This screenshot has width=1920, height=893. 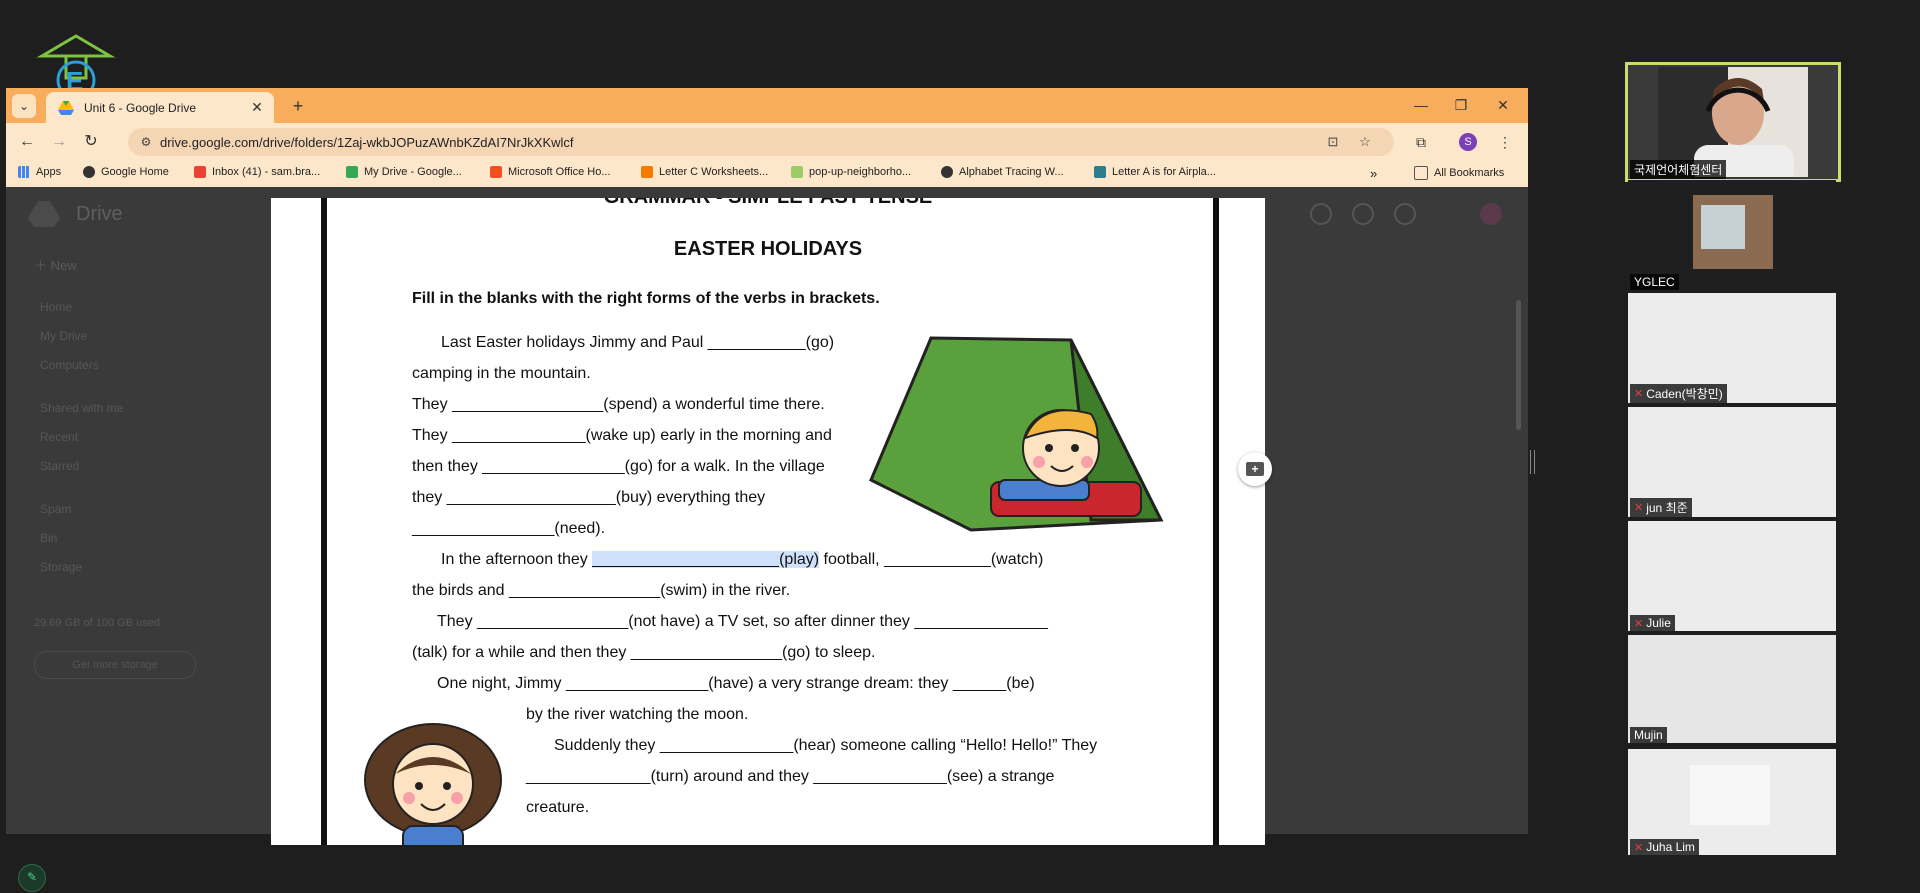 What do you see at coordinates (1664, 847) in the screenshot?
I see `participant-name: ✕ Juha Lim` at bounding box center [1664, 847].